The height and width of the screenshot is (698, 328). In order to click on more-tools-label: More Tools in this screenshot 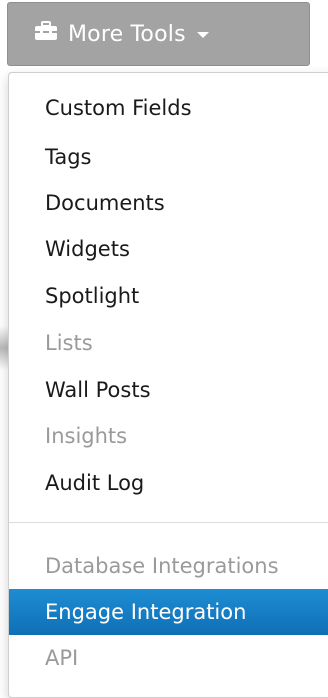, I will do `click(127, 34)`.